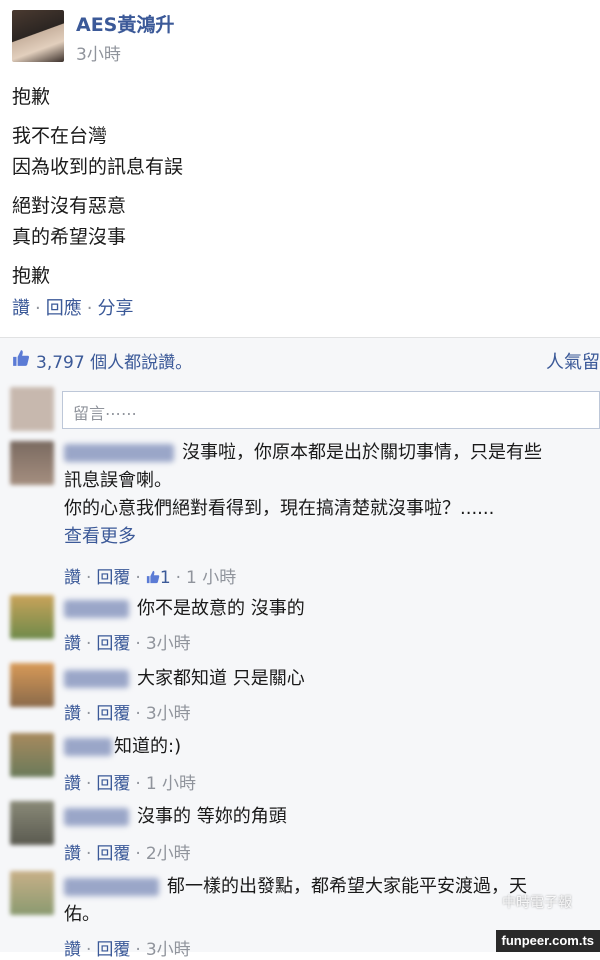 This screenshot has height=960, width=600. I want to click on comment-actions: 讚 · 回覆 · 2小時, so click(127, 854).